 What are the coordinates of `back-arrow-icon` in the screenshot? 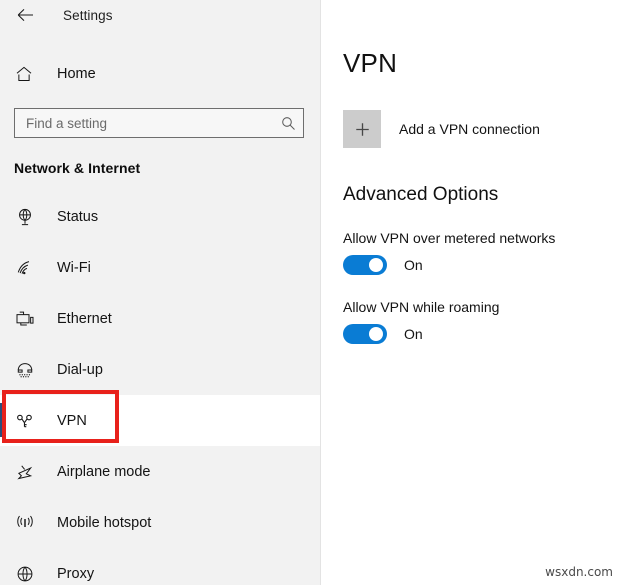 It's located at (25, 15).